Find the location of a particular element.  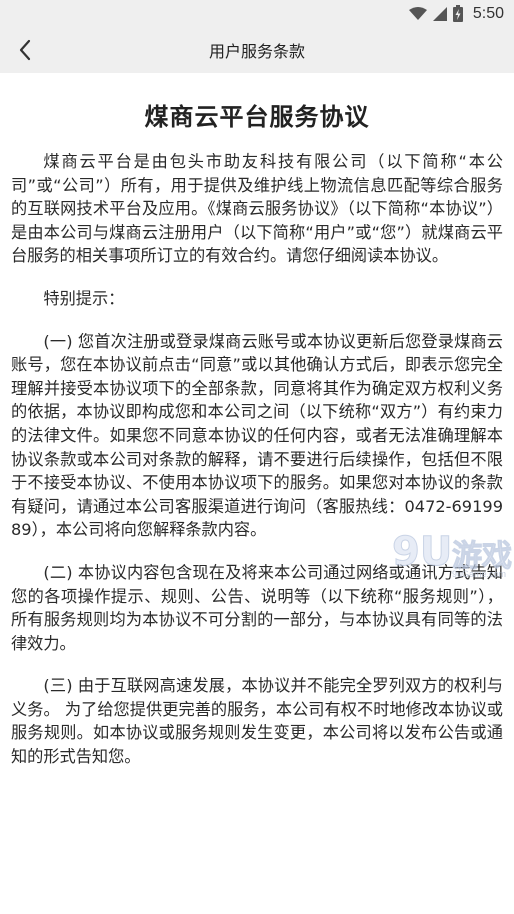

special-notice-heading: 特别提示： is located at coordinates (84, 298).